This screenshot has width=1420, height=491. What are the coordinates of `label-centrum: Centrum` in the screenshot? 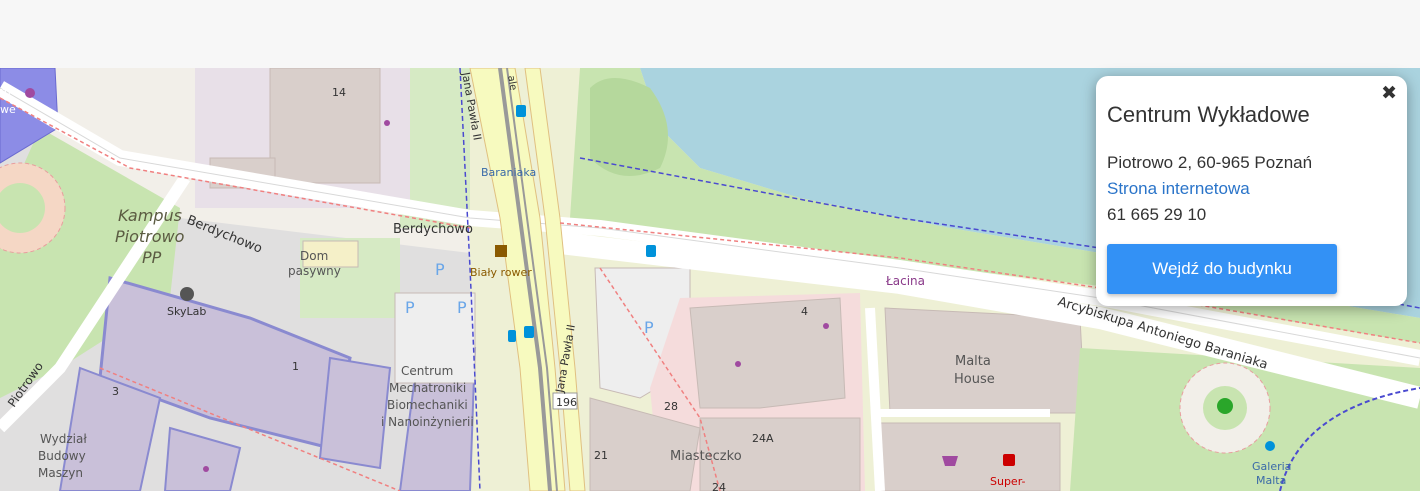 It's located at (427, 371).